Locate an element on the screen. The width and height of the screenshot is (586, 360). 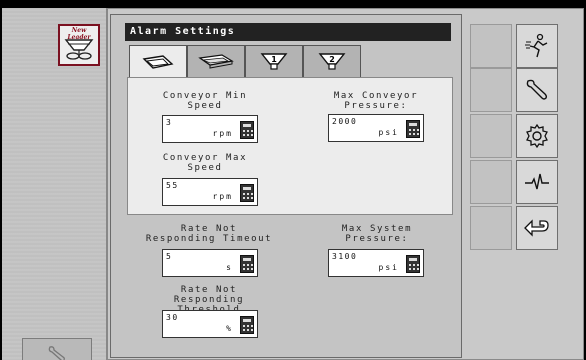
gear-icon is located at coordinates (537, 136).